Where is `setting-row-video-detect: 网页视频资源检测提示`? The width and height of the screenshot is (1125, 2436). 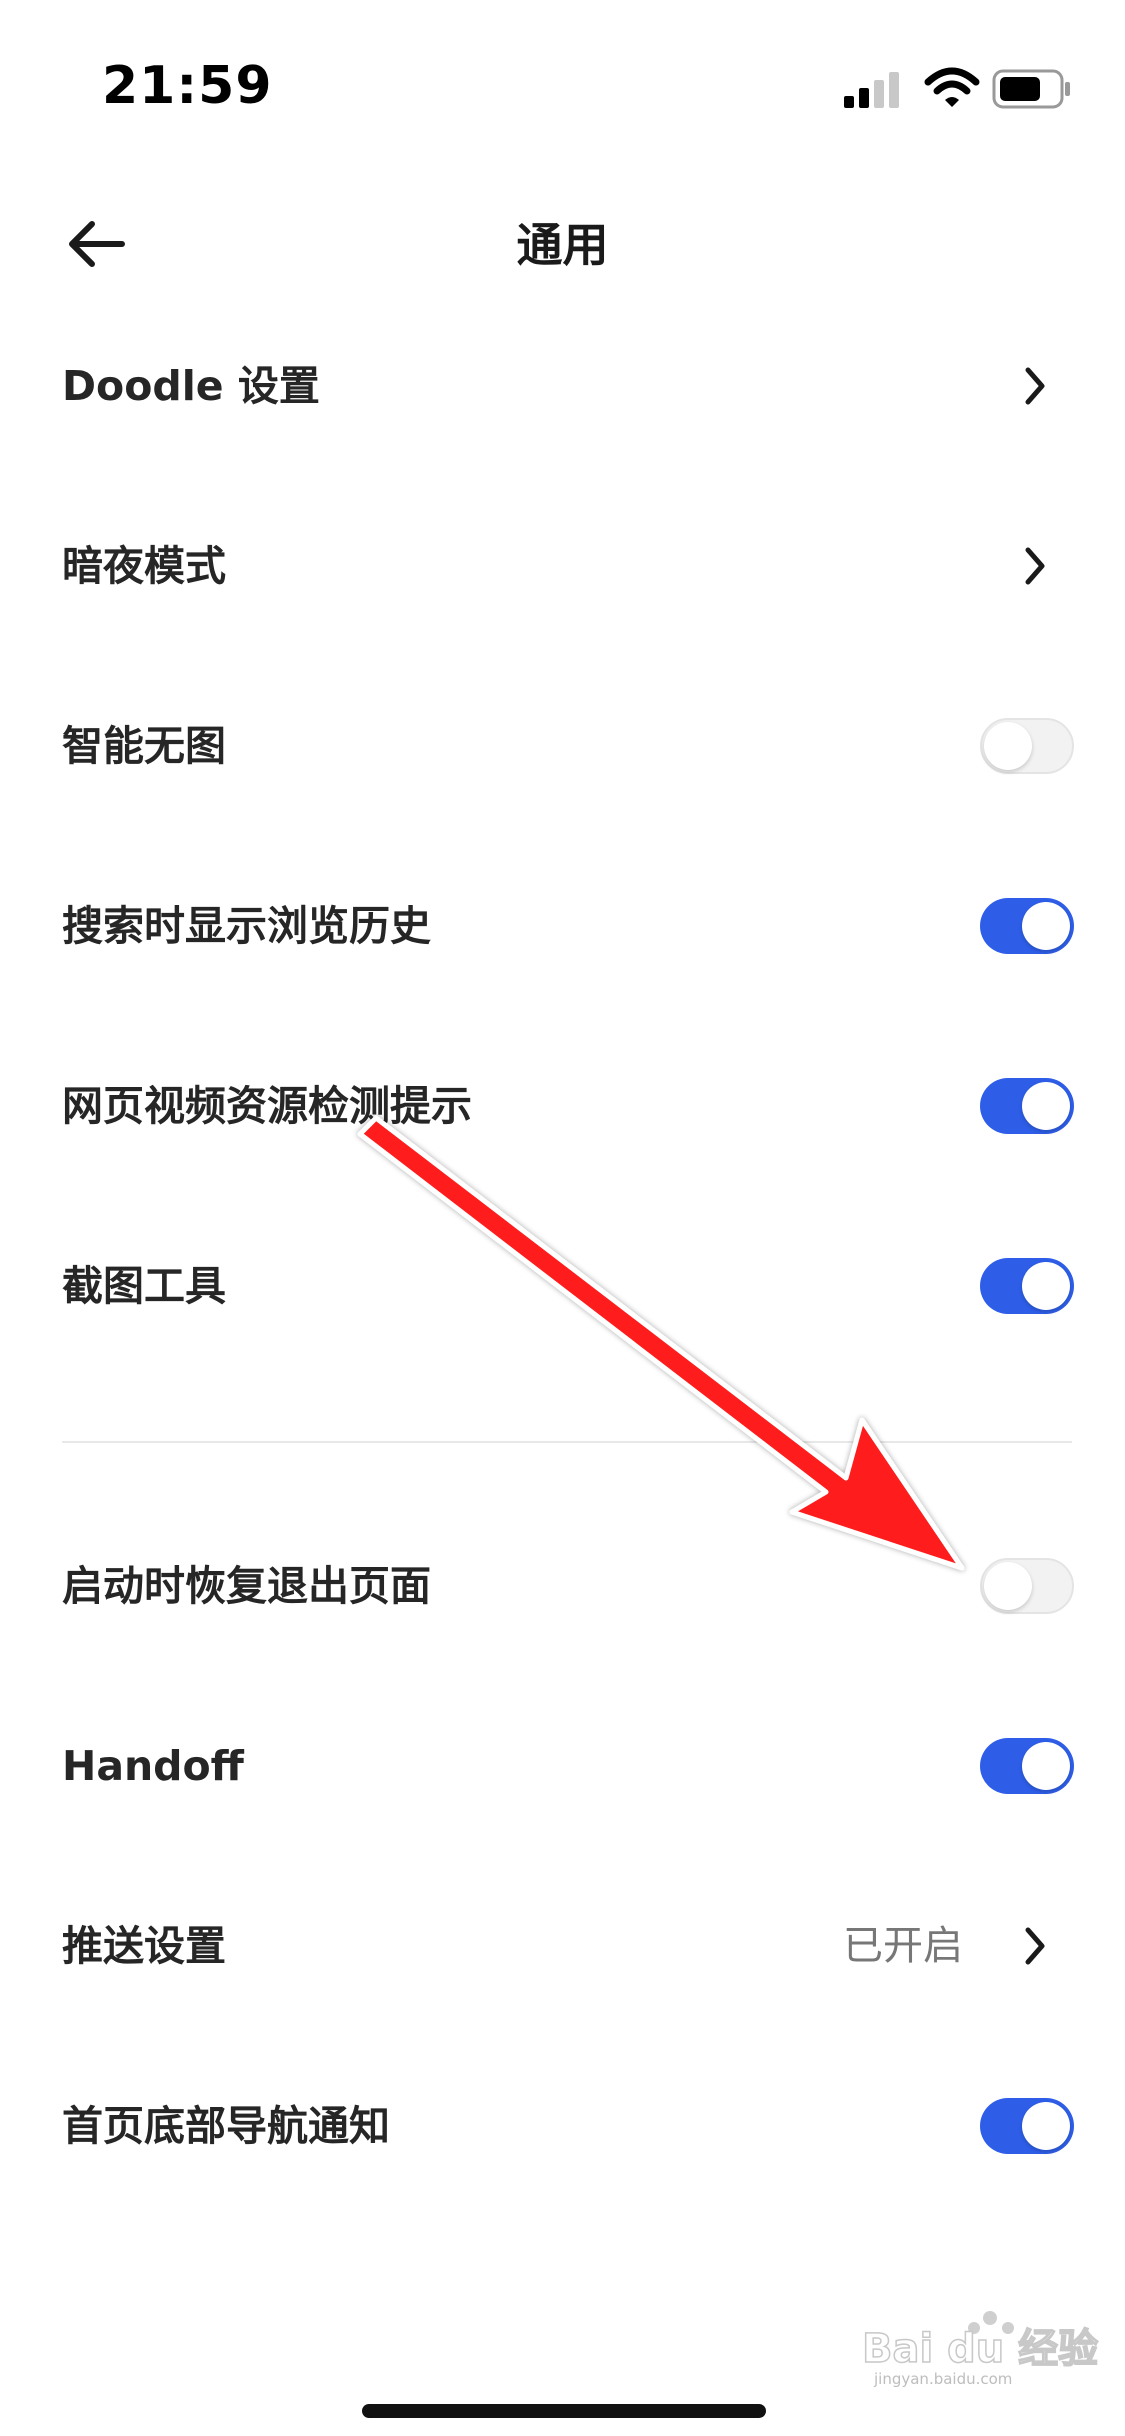 setting-row-video-detect: 网页视频资源检测提示 is located at coordinates (562, 1106).